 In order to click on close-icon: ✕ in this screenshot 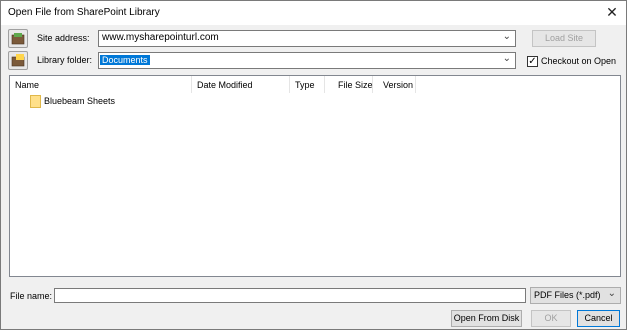, I will do `click(612, 12)`.